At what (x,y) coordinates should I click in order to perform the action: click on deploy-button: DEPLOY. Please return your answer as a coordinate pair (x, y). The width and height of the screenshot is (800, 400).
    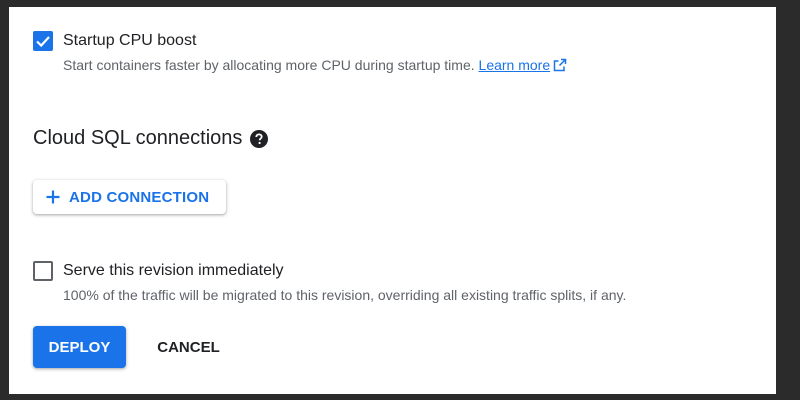
    Looking at the image, I should click on (79, 347).